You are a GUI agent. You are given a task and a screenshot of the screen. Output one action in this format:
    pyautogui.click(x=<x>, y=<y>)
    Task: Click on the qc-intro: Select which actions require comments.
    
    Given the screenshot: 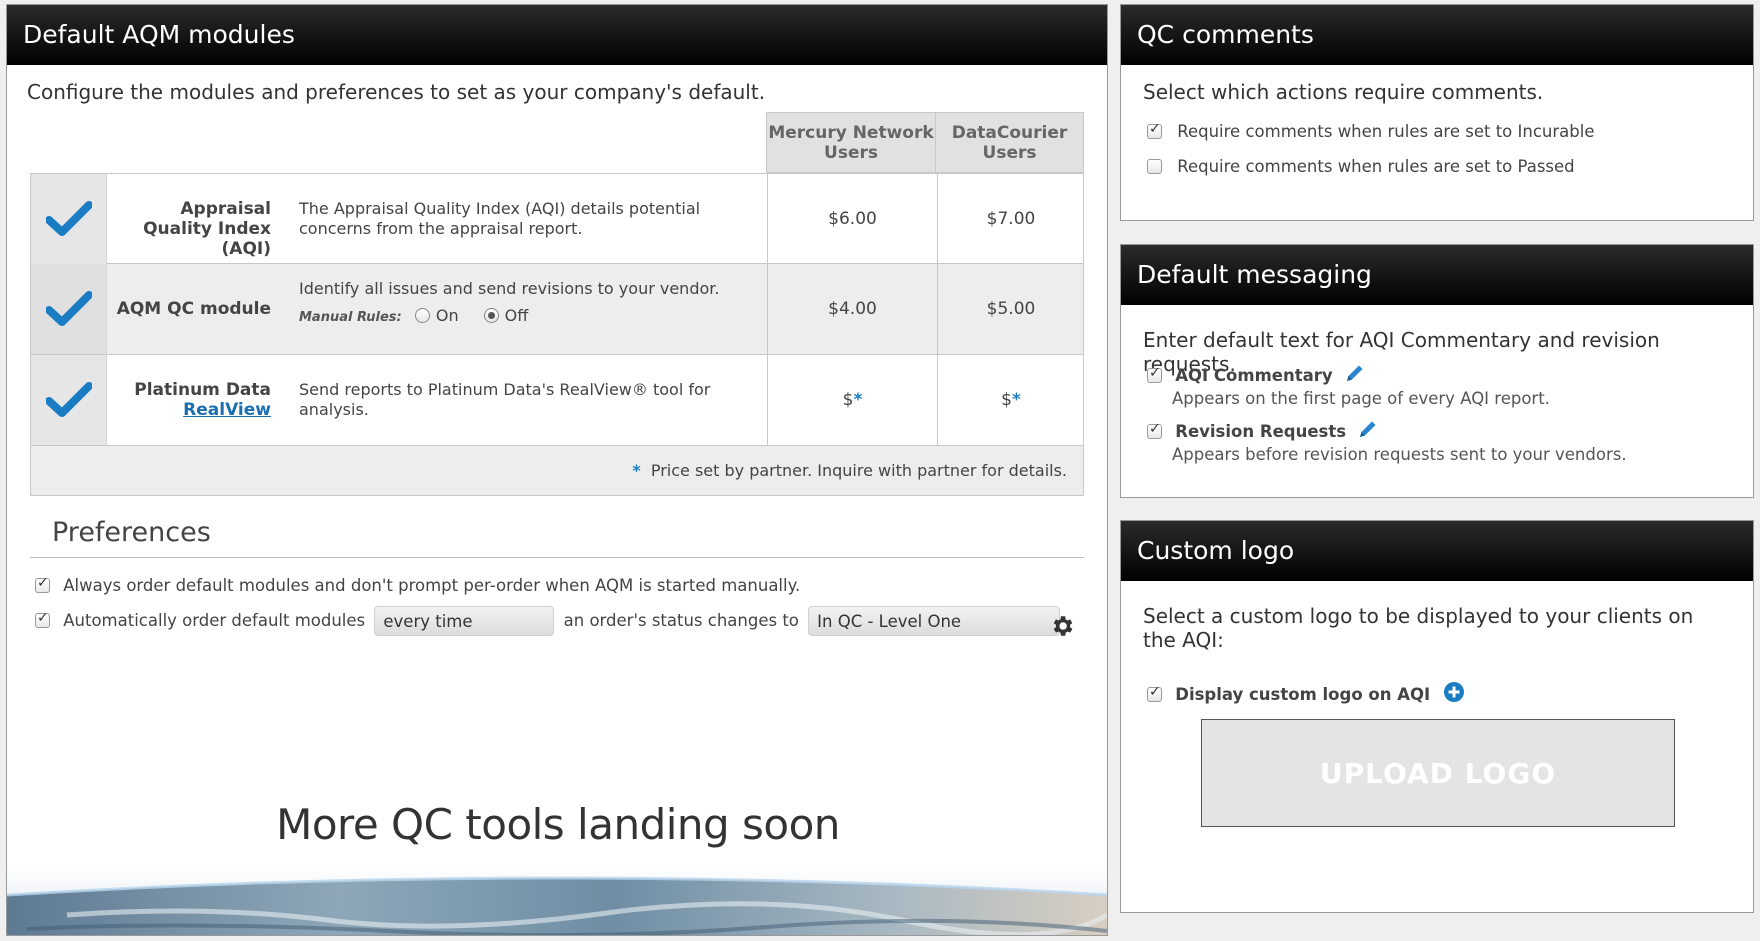 What is the action you would take?
    pyautogui.click(x=1343, y=92)
    